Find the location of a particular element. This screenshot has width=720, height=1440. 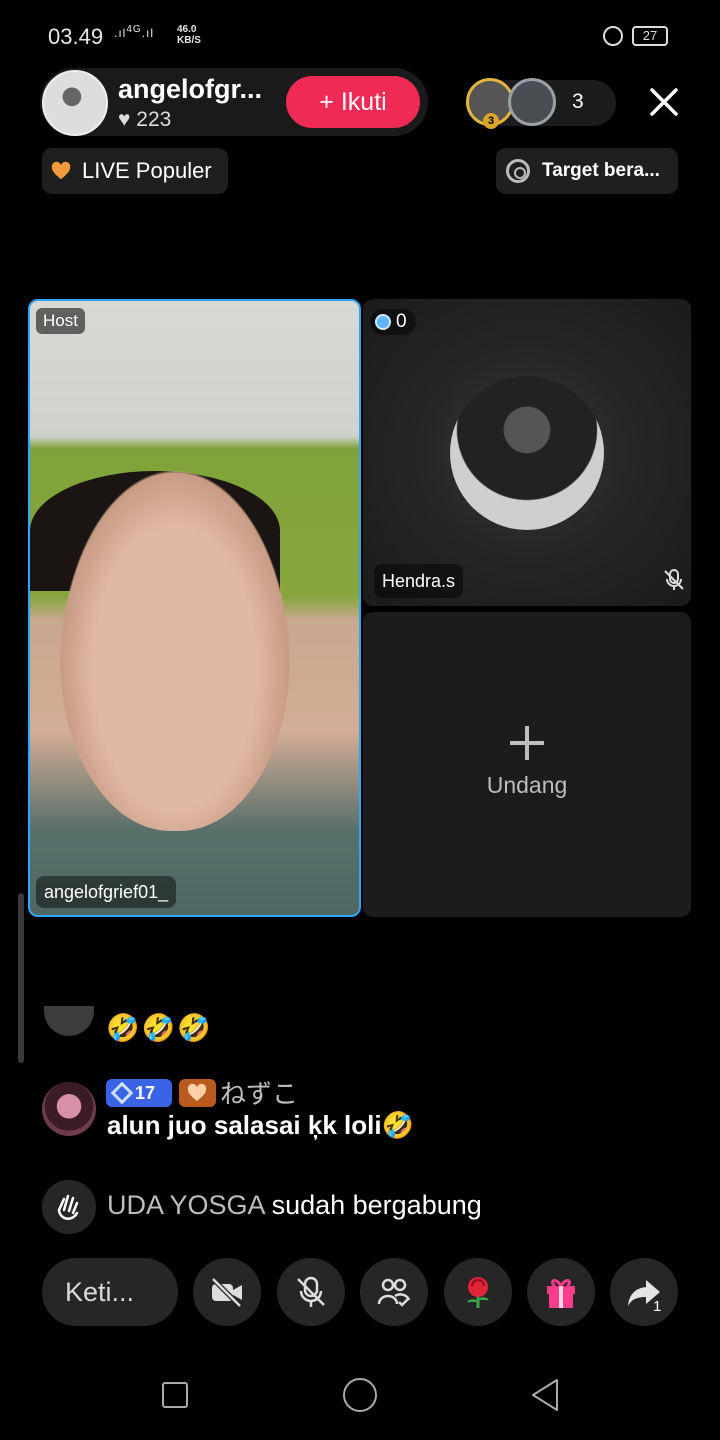

rose-icon is located at coordinates (478, 1292).